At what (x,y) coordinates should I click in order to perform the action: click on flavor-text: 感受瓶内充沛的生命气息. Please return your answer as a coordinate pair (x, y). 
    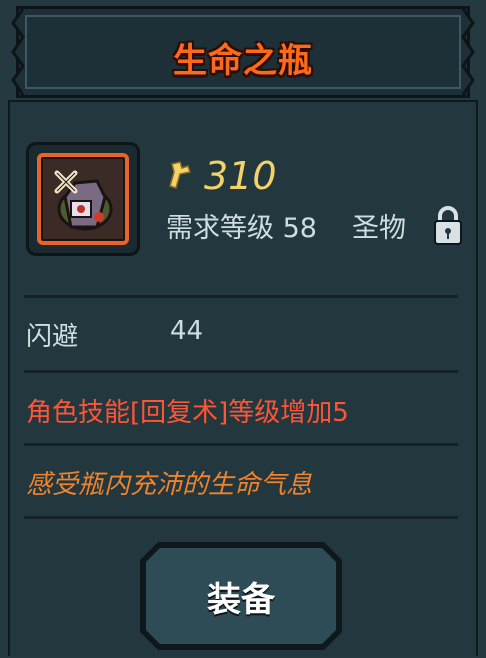
    Looking at the image, I should click on (169, 485).